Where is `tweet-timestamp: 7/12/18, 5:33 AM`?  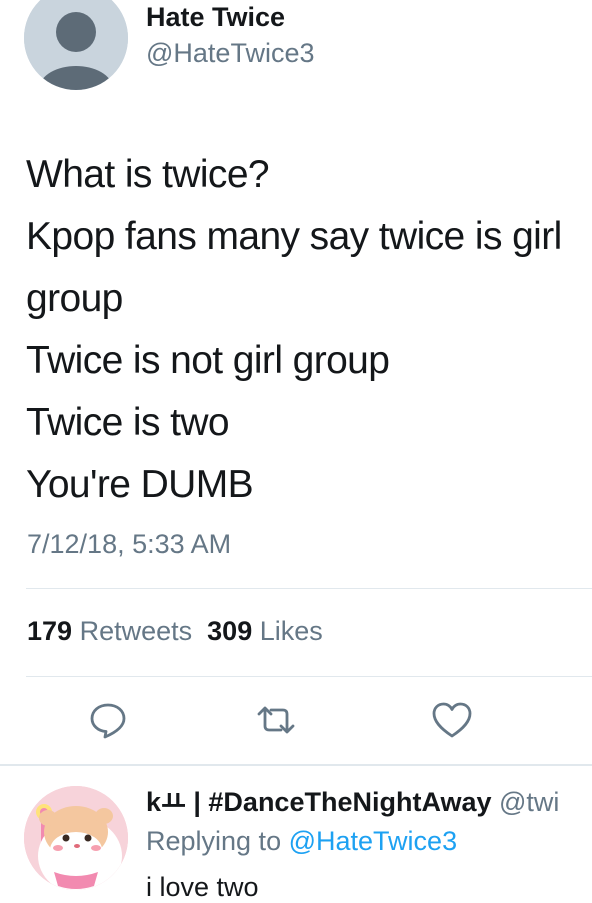
tweet-timestamp: 7/12/18, 5:33 AM is located at coordinates (129, 544).